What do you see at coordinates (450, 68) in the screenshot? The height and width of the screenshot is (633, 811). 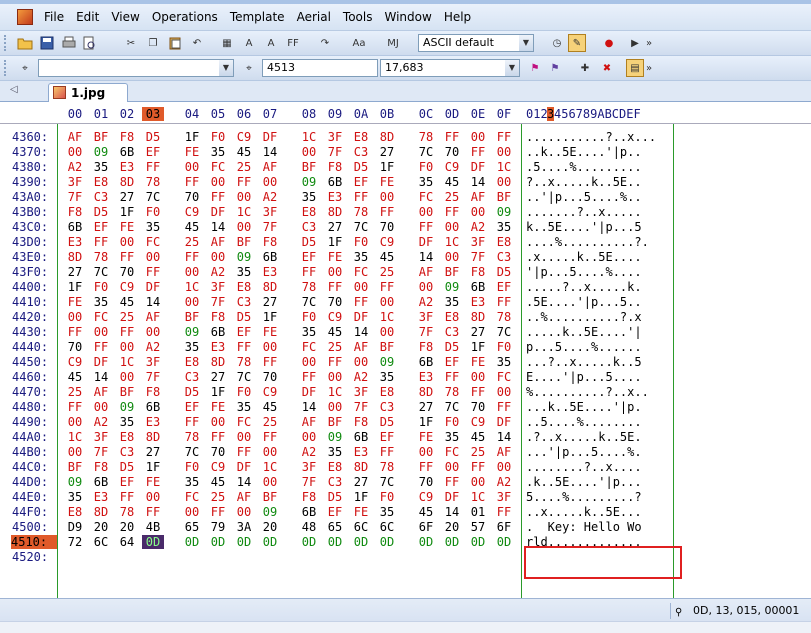 I see `size-combo: 17,683 ▼` at bounding box center [450, 68].